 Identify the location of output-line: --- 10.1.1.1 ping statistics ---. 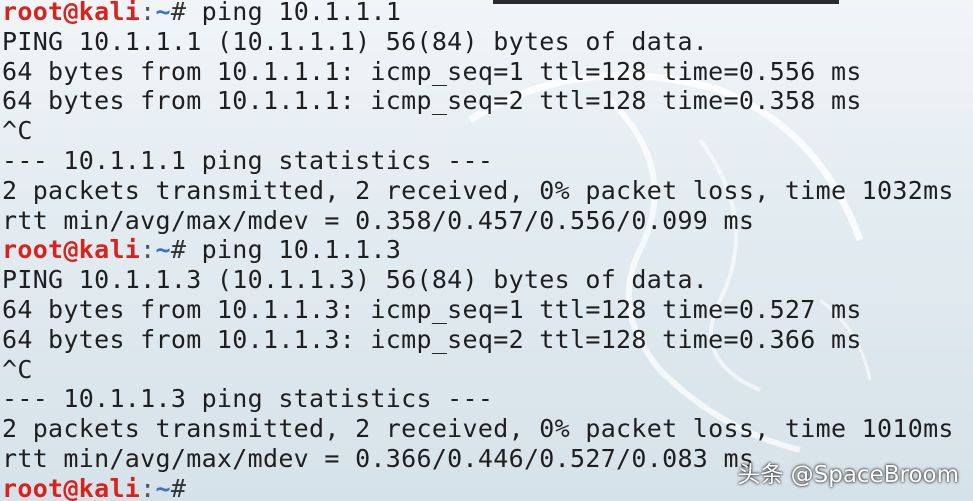
(248, 160).